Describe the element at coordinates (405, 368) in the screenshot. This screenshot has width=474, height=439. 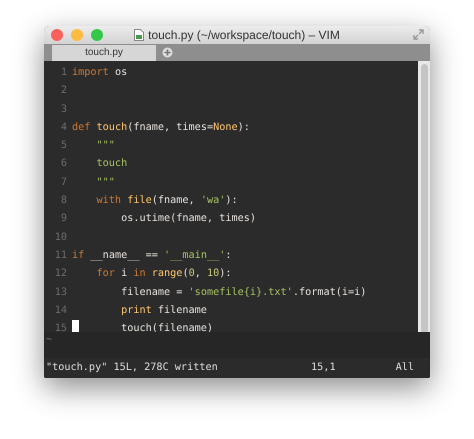
I see `scroll-position: All` at that location.